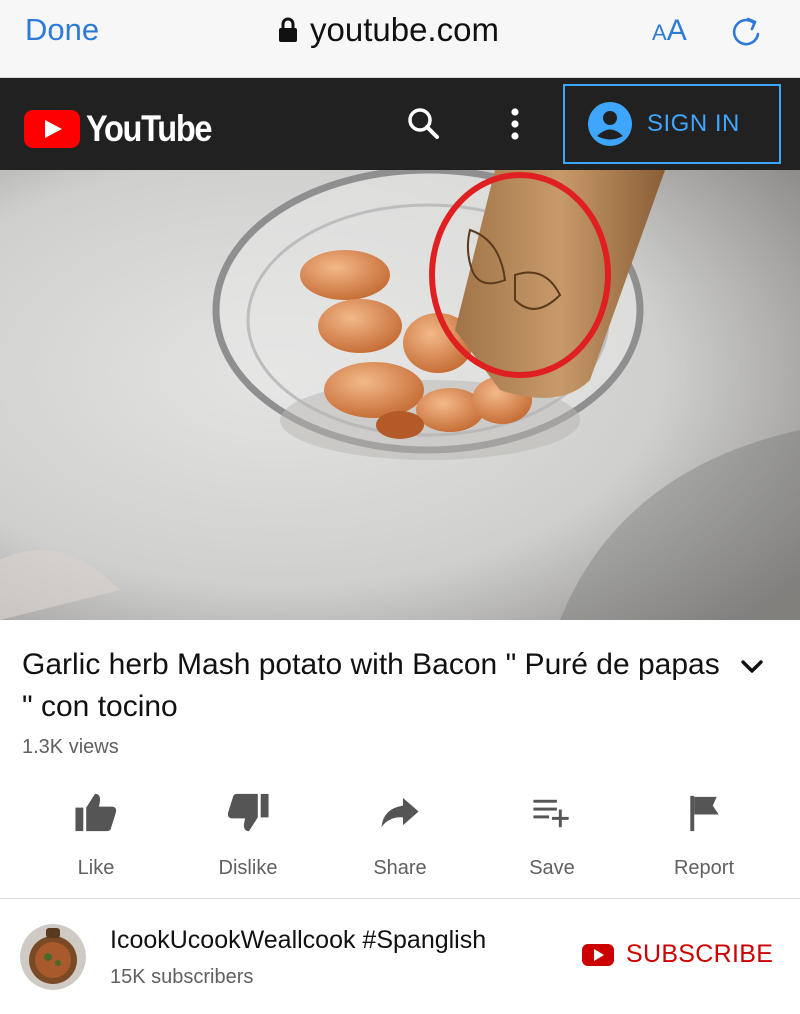 The height and width of the screenshot is (1014, 800). I want to click on youtube-wordmark: YouTube, so click(149, 128).